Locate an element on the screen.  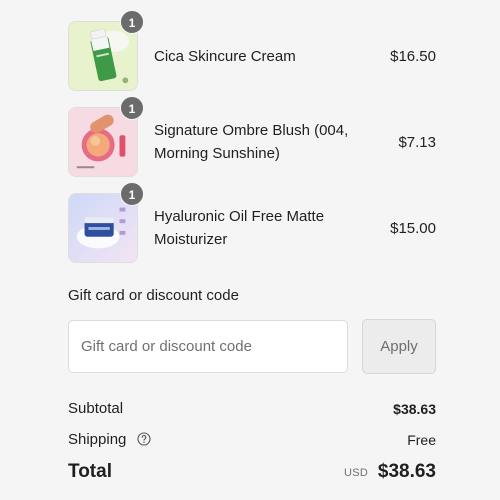
discount-code-input is located at coordinates (208, 346).